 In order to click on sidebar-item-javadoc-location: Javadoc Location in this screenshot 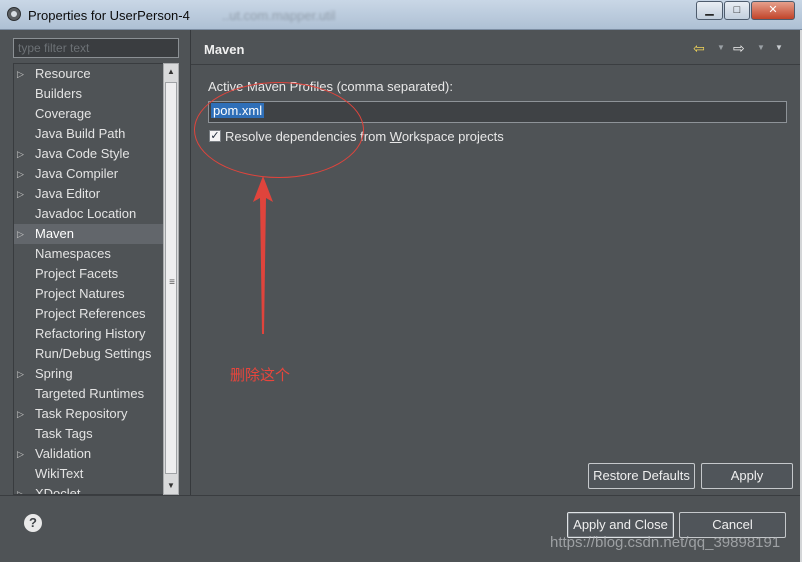, I will do `click(88, 214)`.